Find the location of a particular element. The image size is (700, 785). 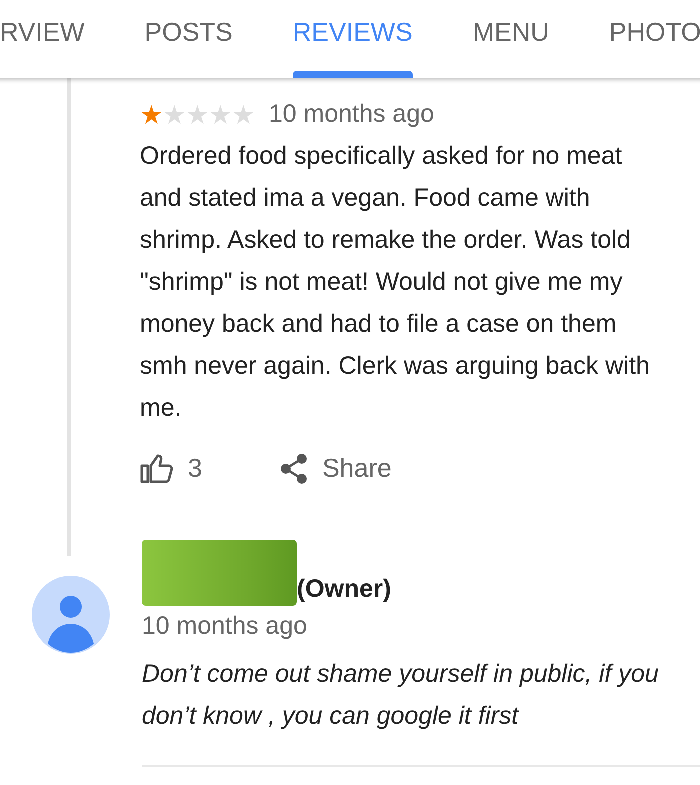

avatar-icon is located at coordinates (71, 615).